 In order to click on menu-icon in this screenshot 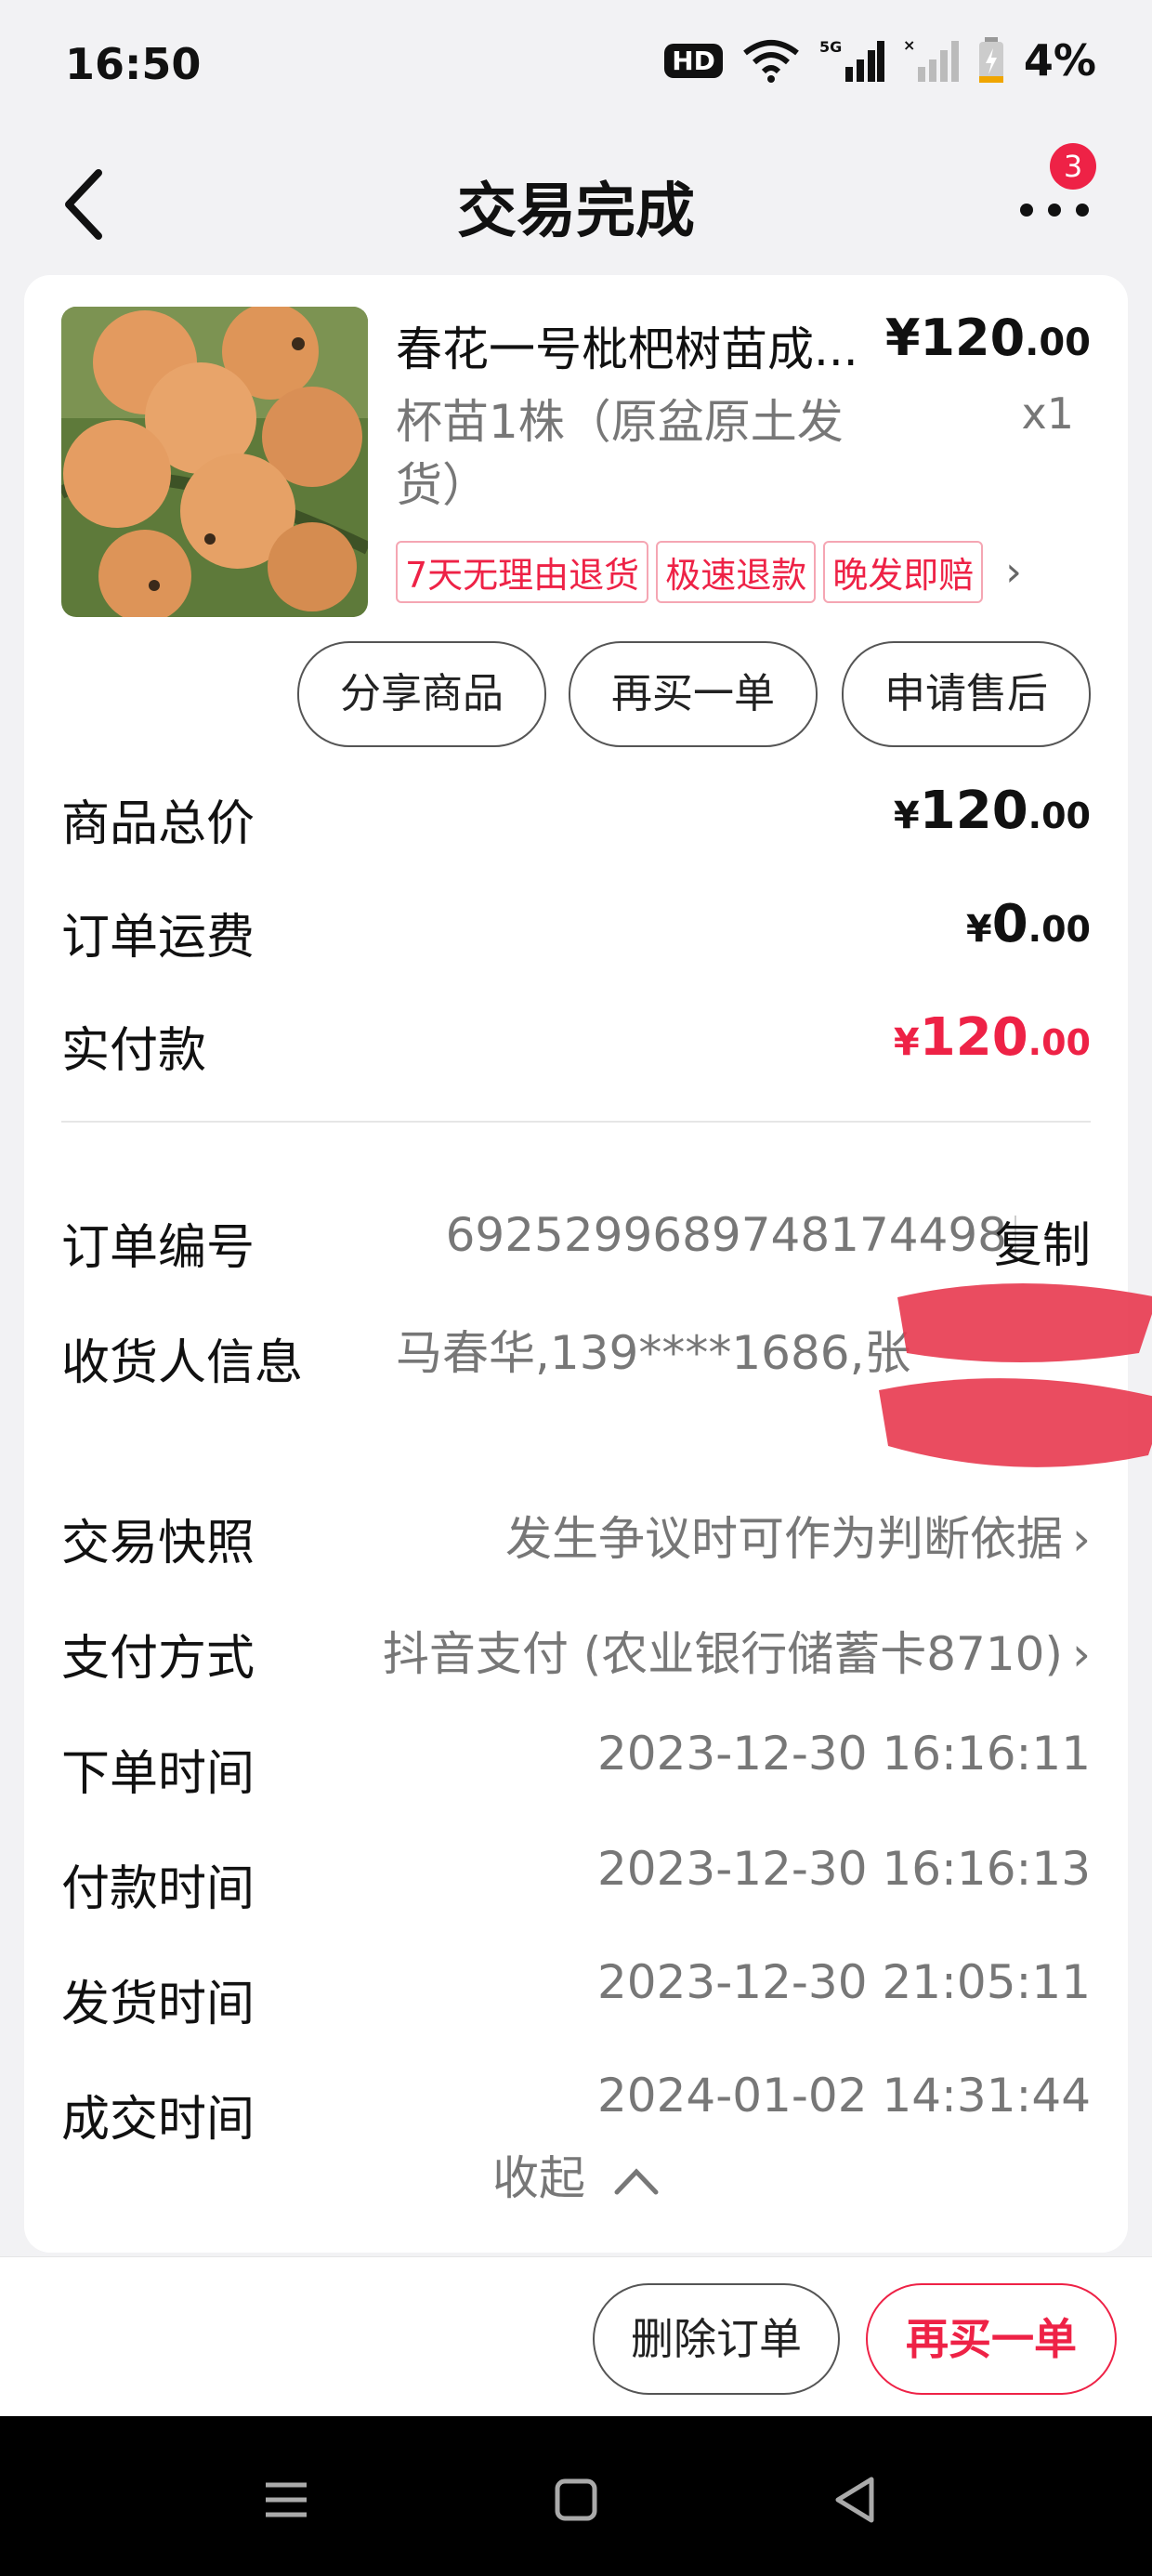, I will do `click(286, 2500)`.